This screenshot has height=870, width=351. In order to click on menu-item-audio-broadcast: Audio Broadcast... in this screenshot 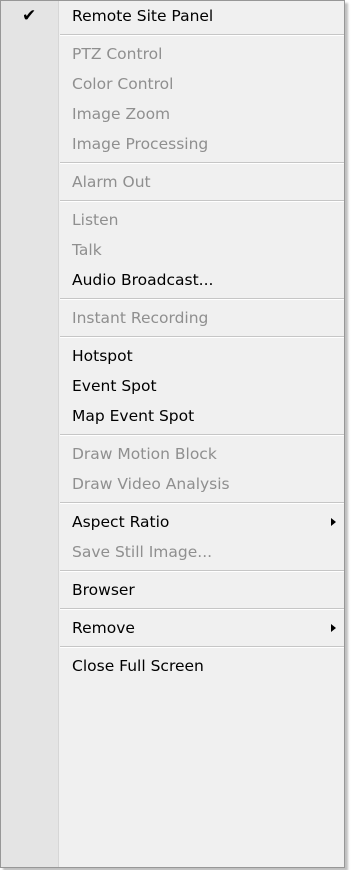, I will do `click(172, 280)`.